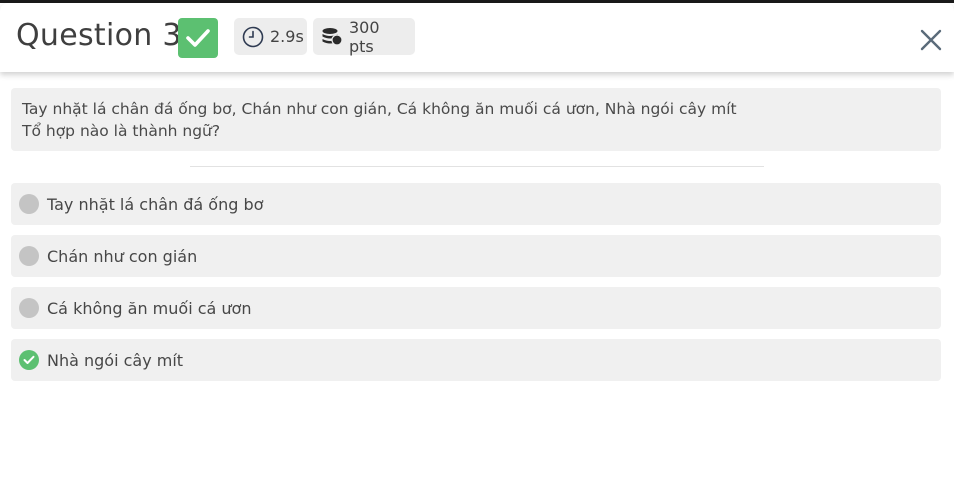 The height and width of the screenshot is (500, 954). What do you see at coordinates (476, 360) in the screenshot?
I see `answer-option-correct: Nhà ngói cây mít` at bounding box center [476, 360].